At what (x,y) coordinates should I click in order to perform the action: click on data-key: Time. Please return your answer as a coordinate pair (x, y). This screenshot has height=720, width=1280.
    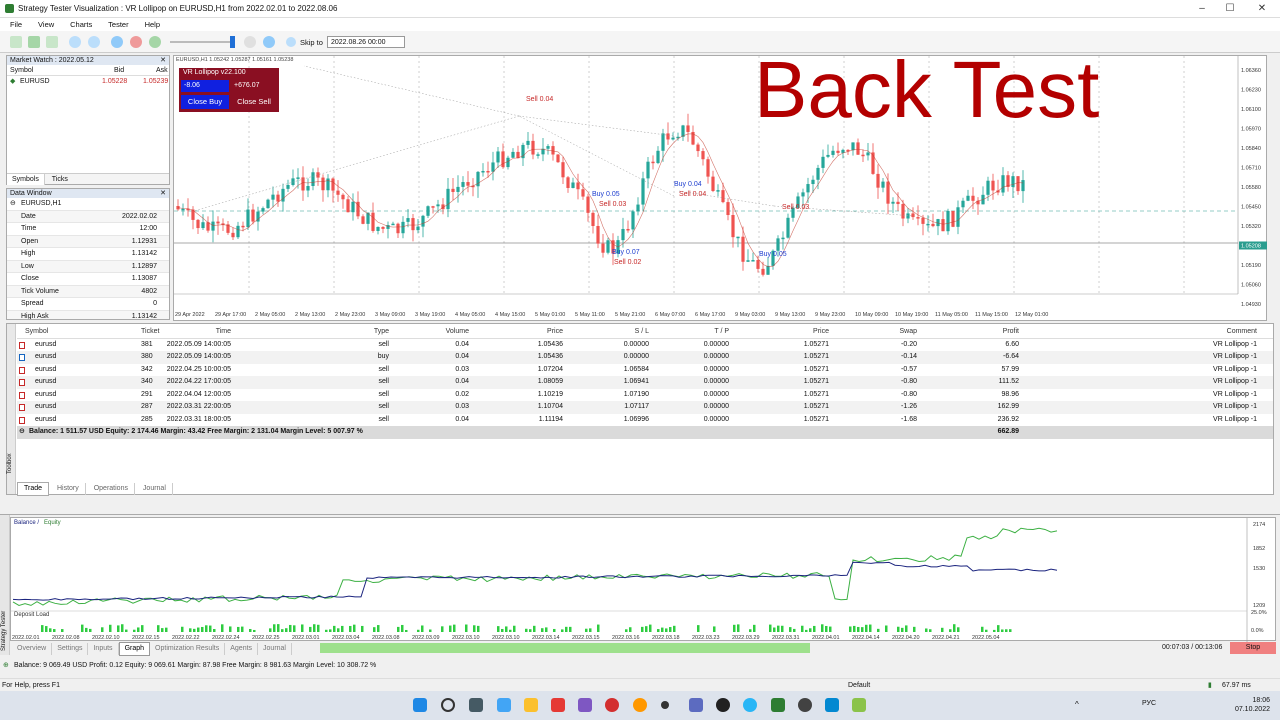
    Looking at the image, I should click on (29, 228).